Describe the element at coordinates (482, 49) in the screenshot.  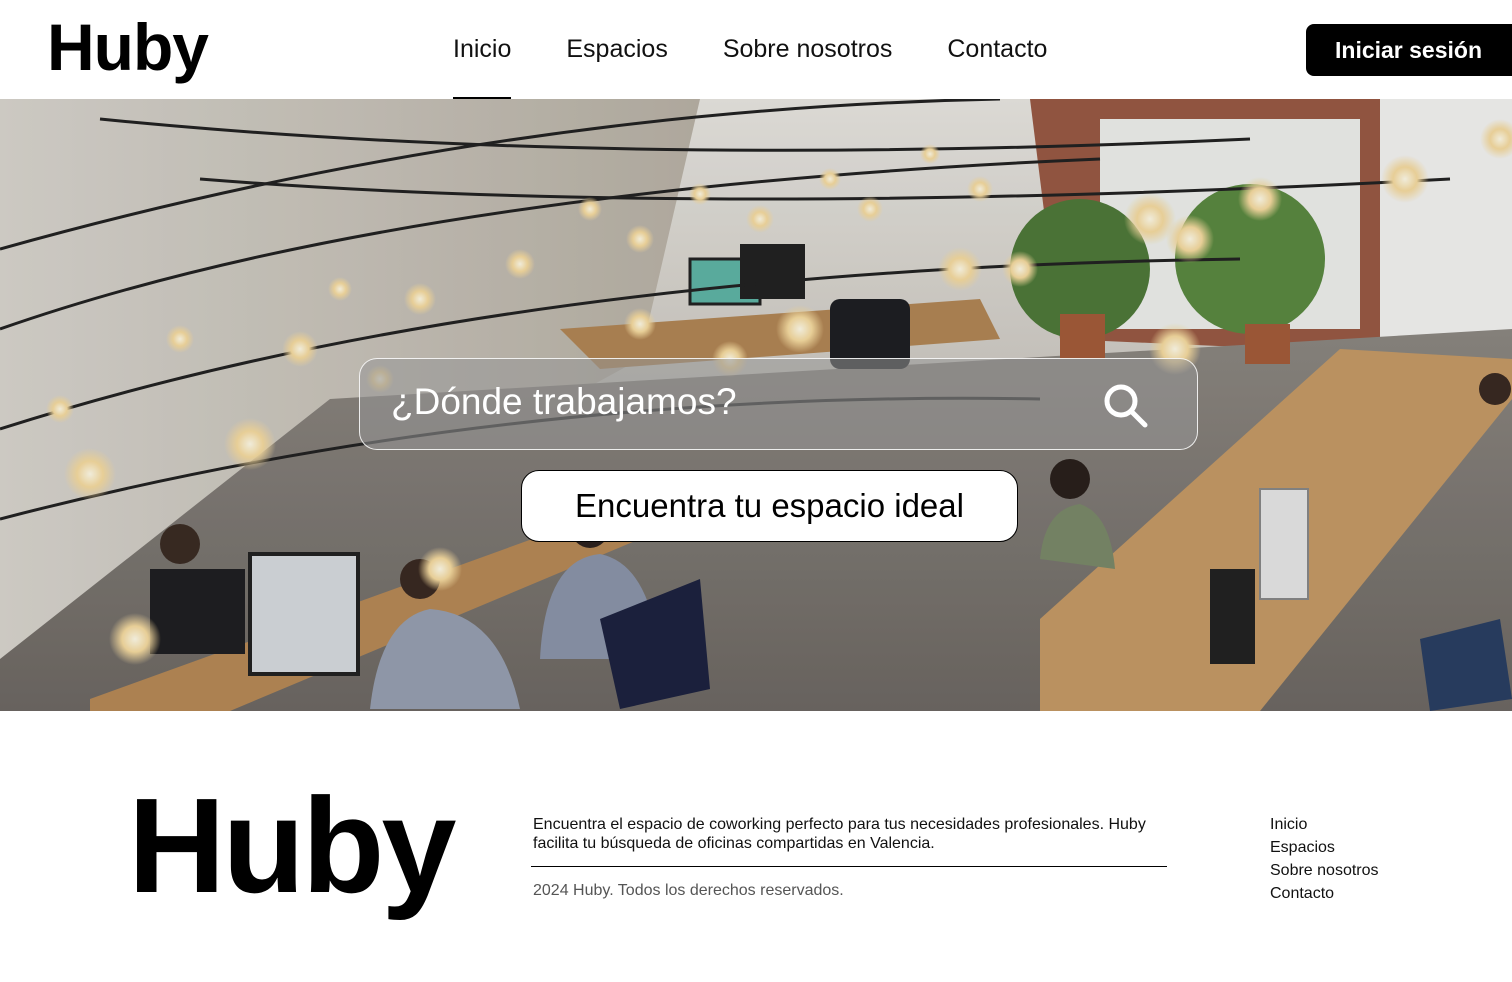
I see `nav-item-inicio: Inicio` at that location.